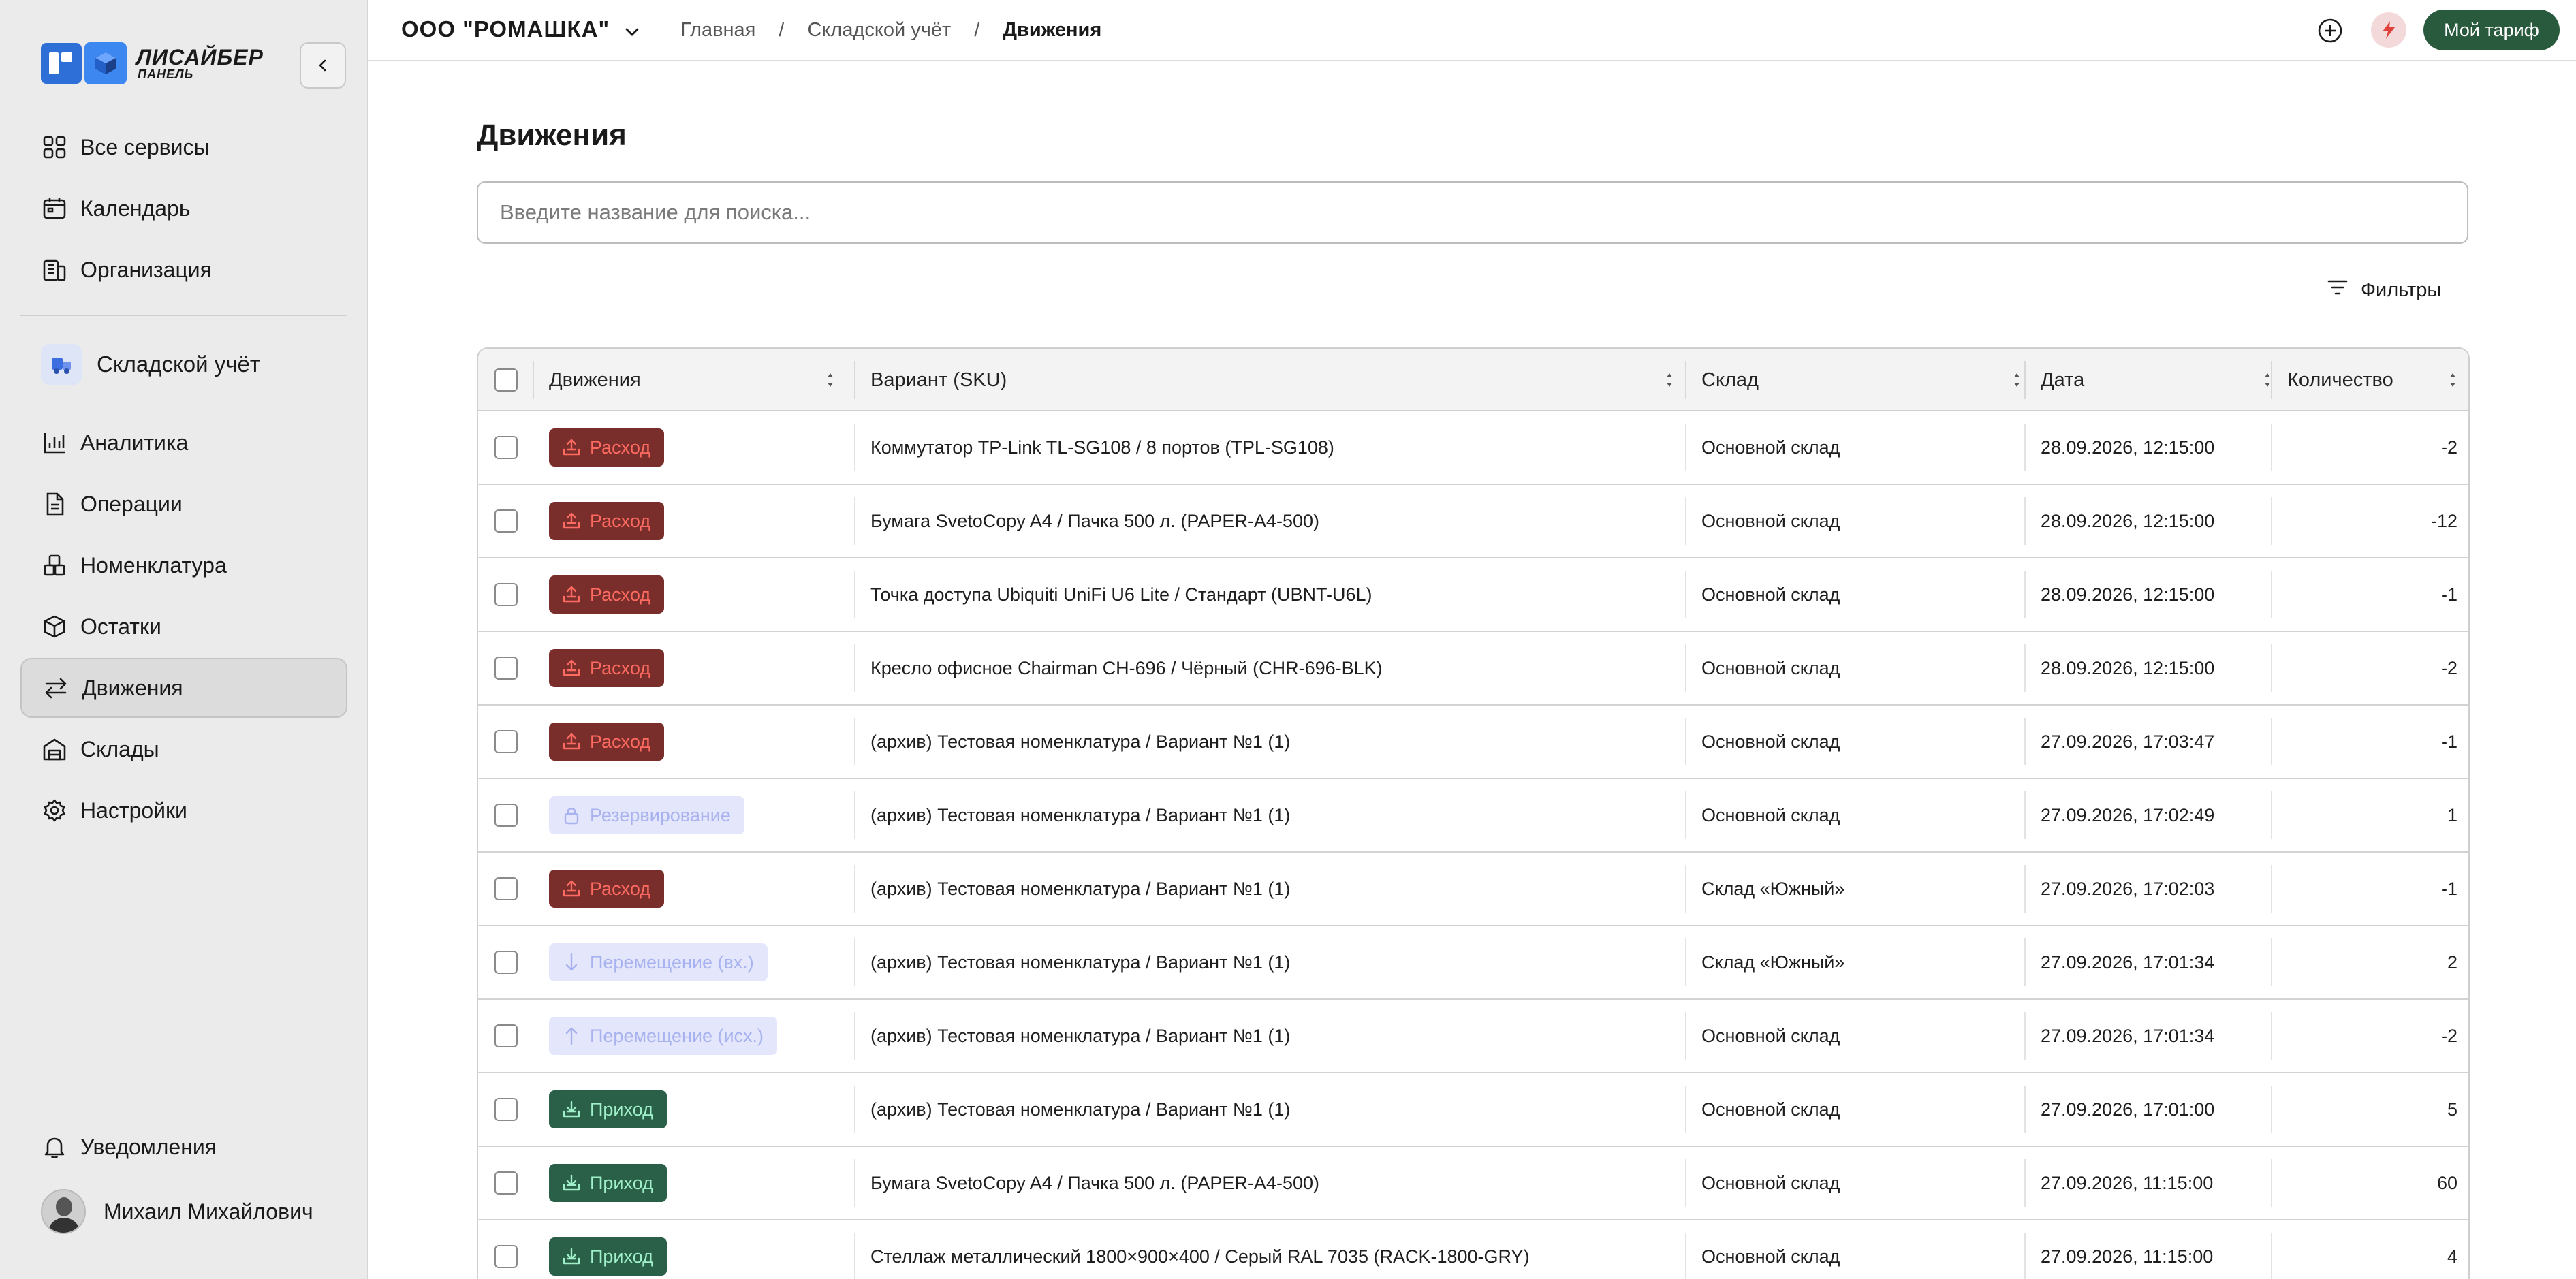 The image size is (2576, 1279). I want to click on lightning-icon, so click(2388, 30).